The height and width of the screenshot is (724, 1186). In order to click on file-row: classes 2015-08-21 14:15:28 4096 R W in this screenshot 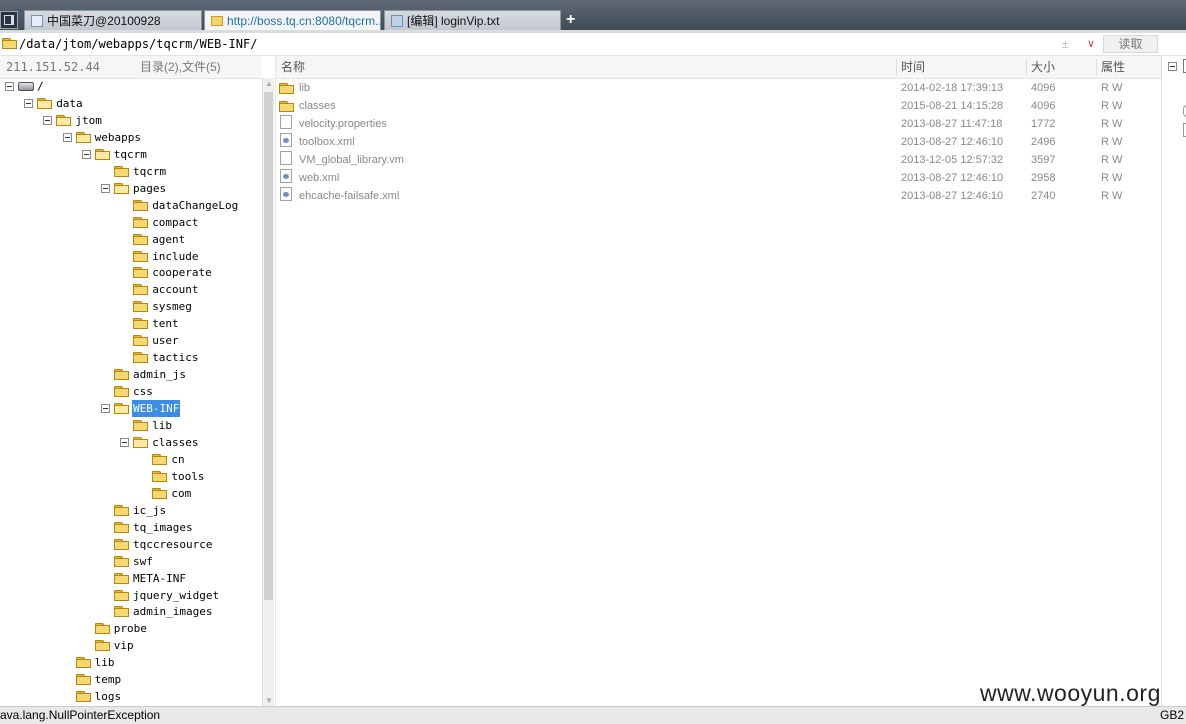, I will do `click(718, 106)`.